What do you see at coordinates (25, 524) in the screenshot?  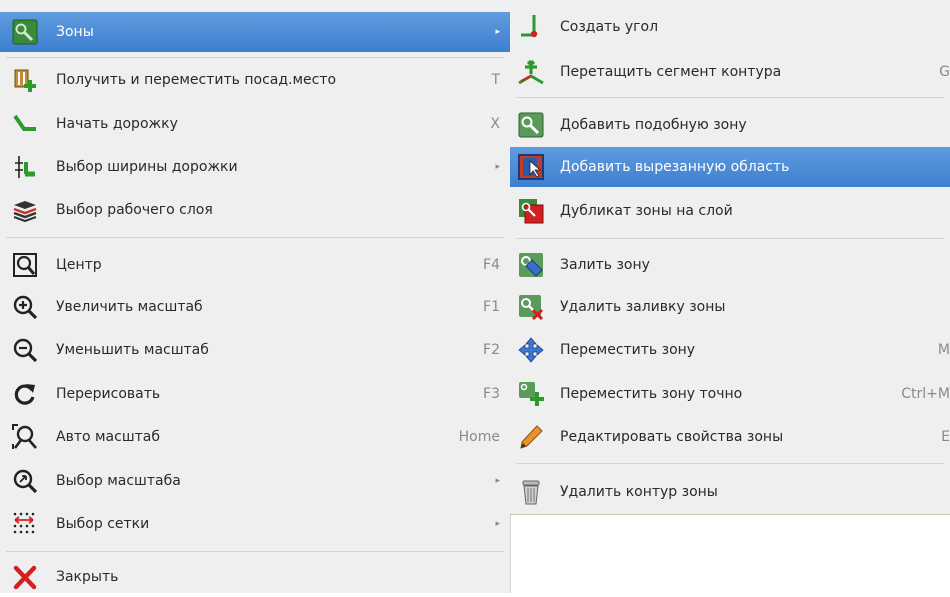 I see `grid-icon` at bounding box center [25, 524].